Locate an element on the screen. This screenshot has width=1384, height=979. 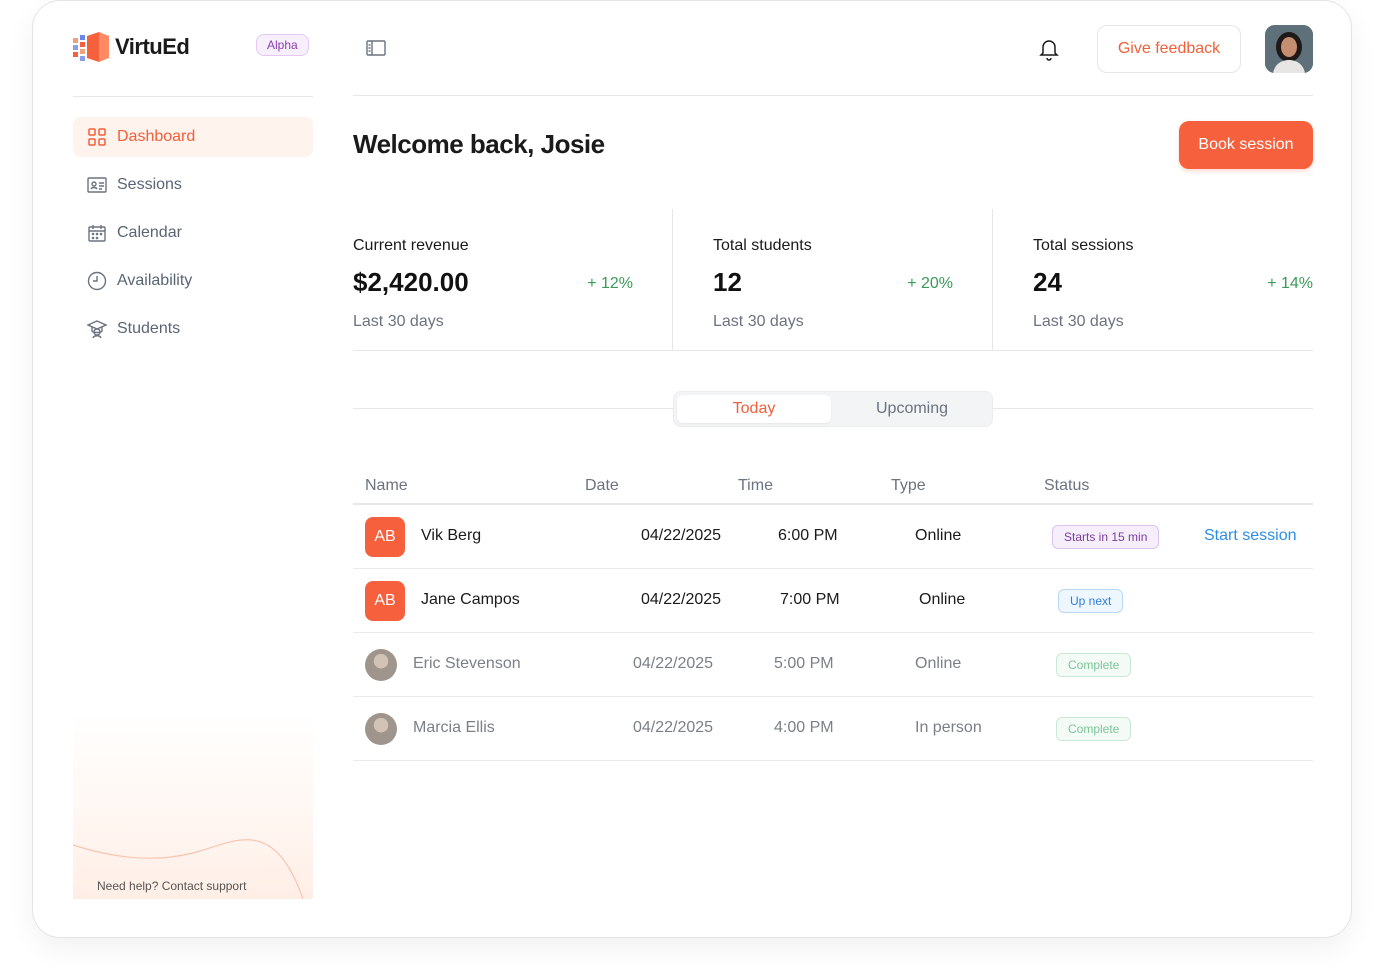
brand: VirtuEd is located at coordinates (131, 47).